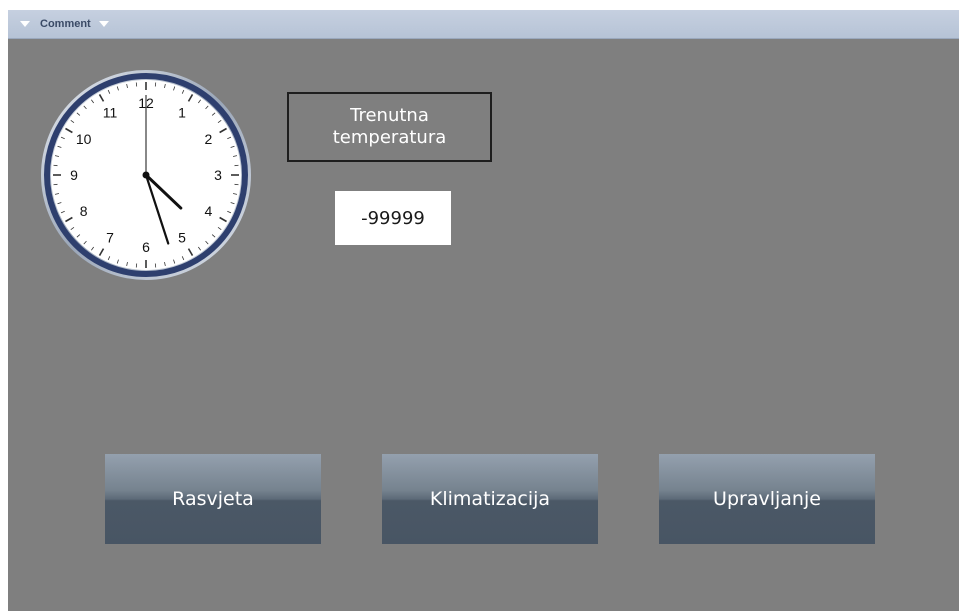 The width and height of the screenshot is (961, 611). I want to click on upravljanje-button: Upravljanje, so click(767, 499).